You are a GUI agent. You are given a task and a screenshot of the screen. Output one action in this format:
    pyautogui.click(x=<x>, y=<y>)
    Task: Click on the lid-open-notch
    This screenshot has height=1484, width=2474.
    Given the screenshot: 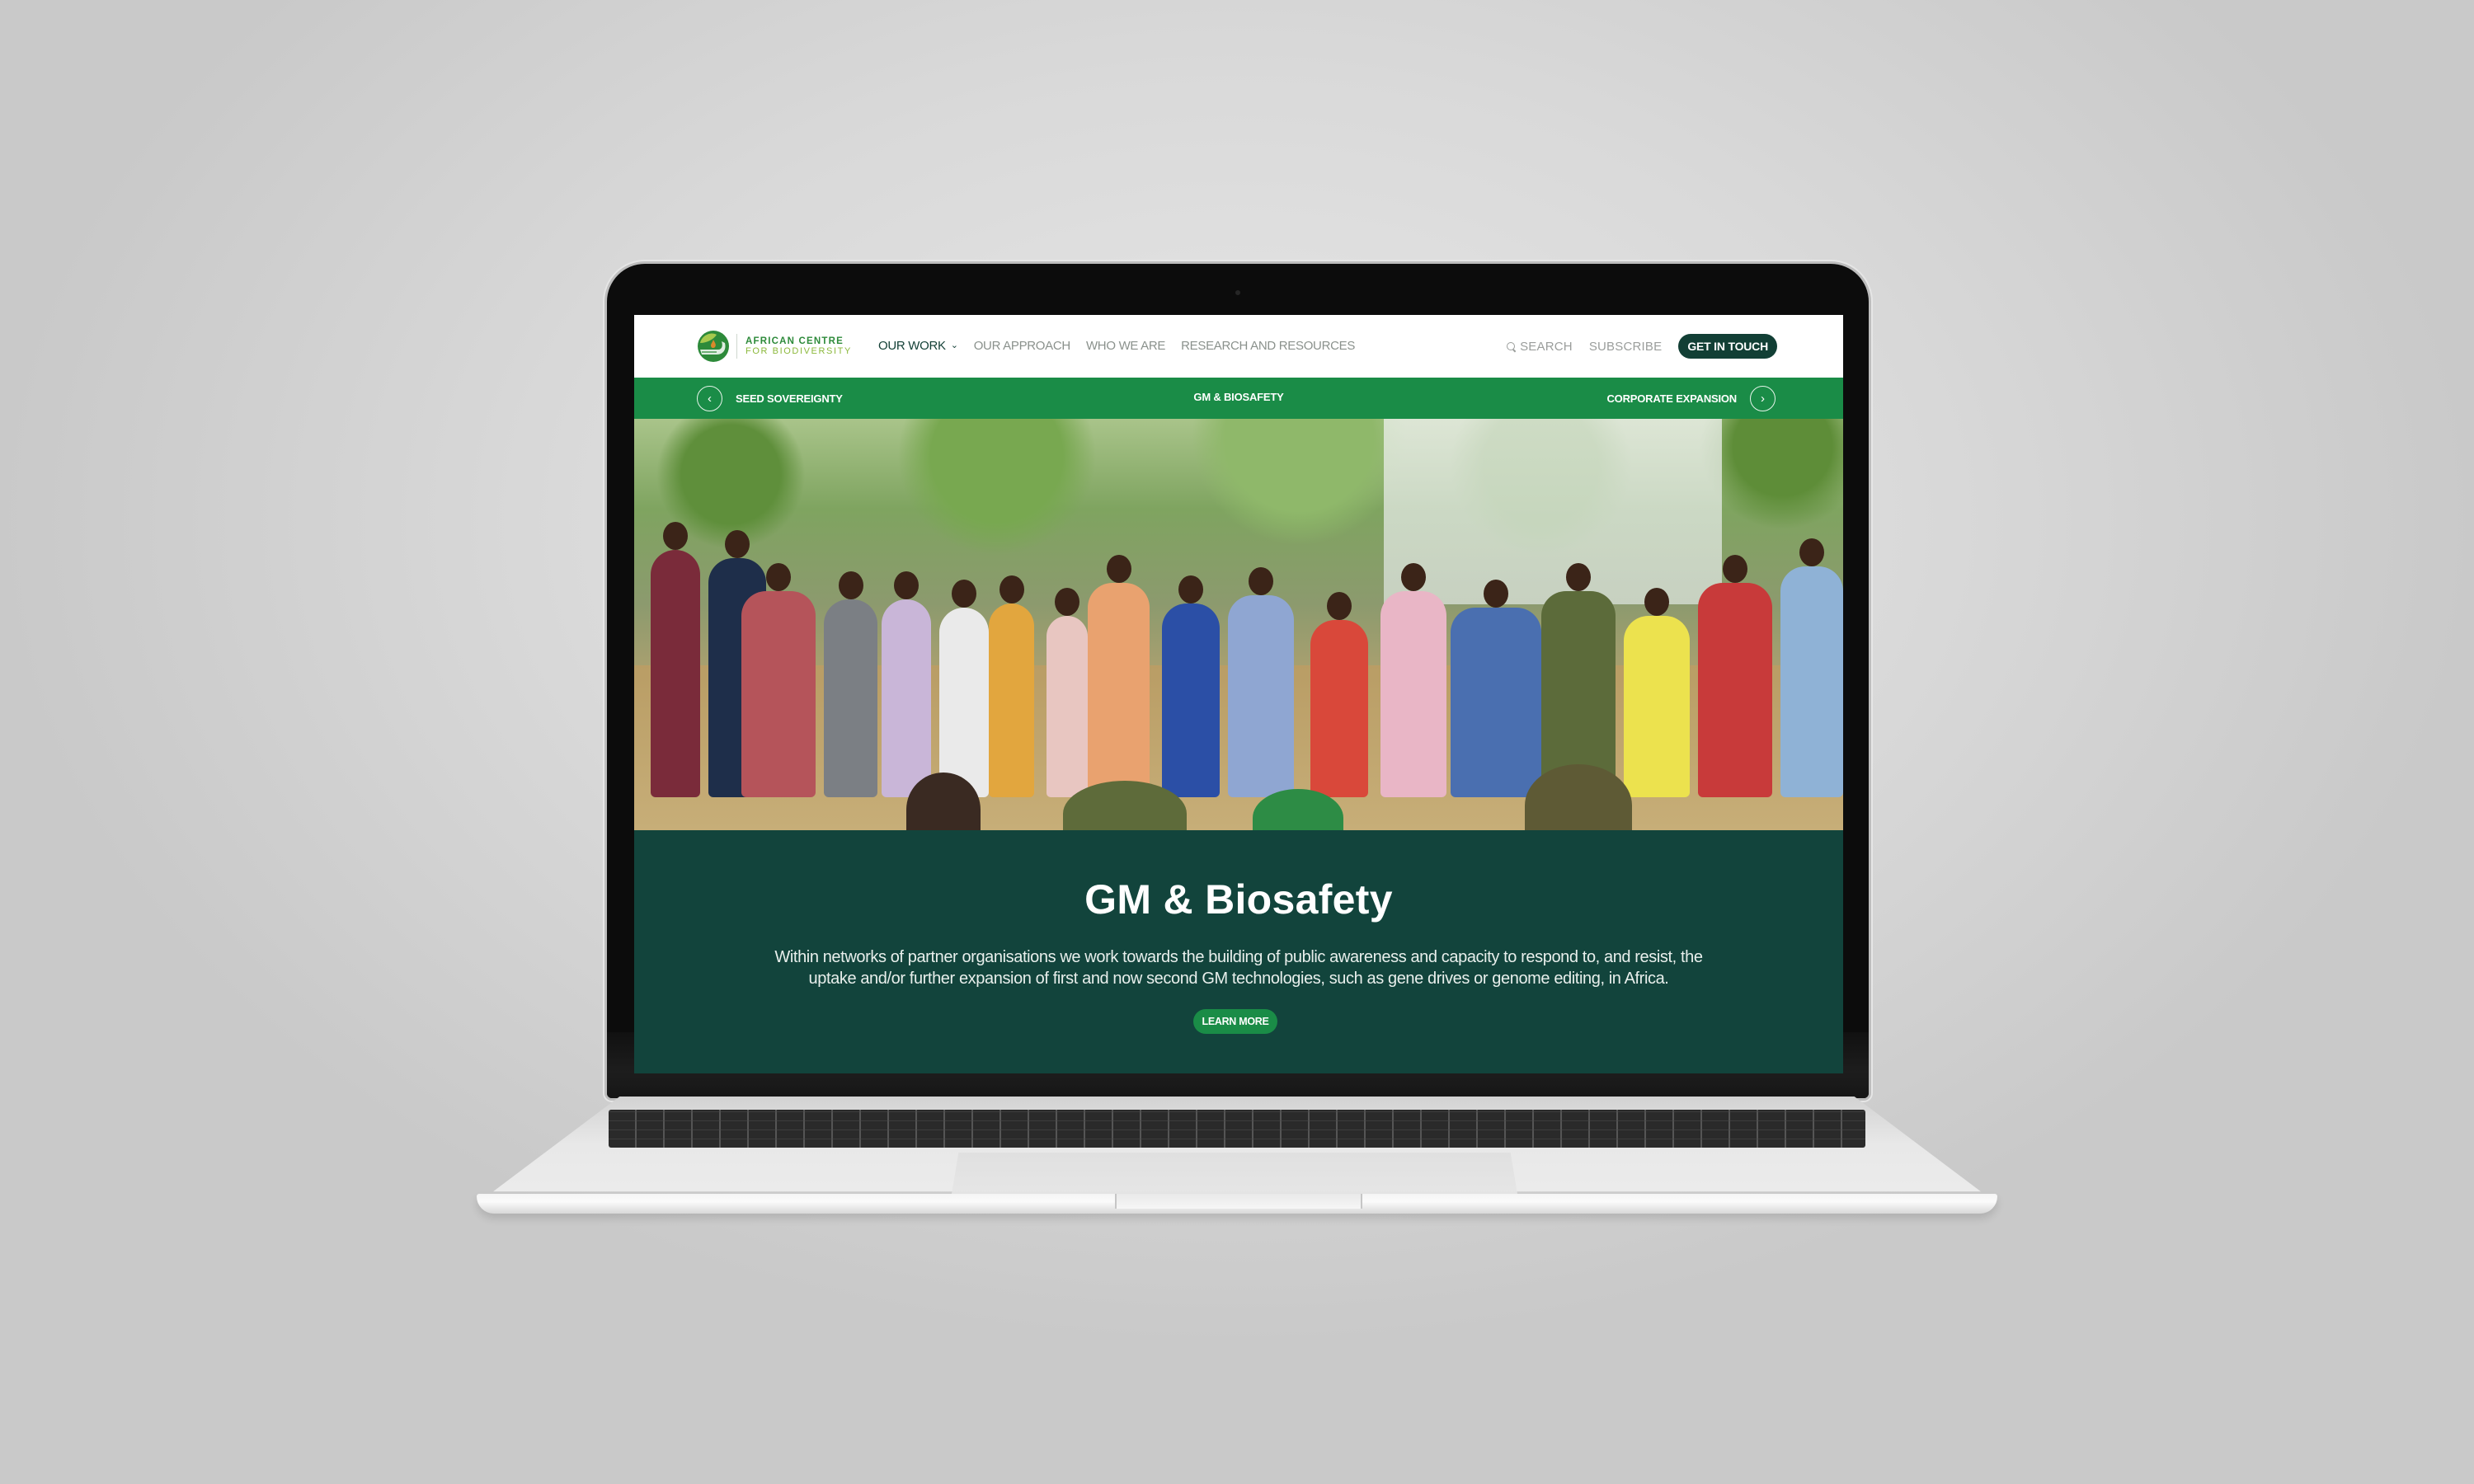 What is the action you would take?
    pyautogui.click(x=1238, y=1201)
    